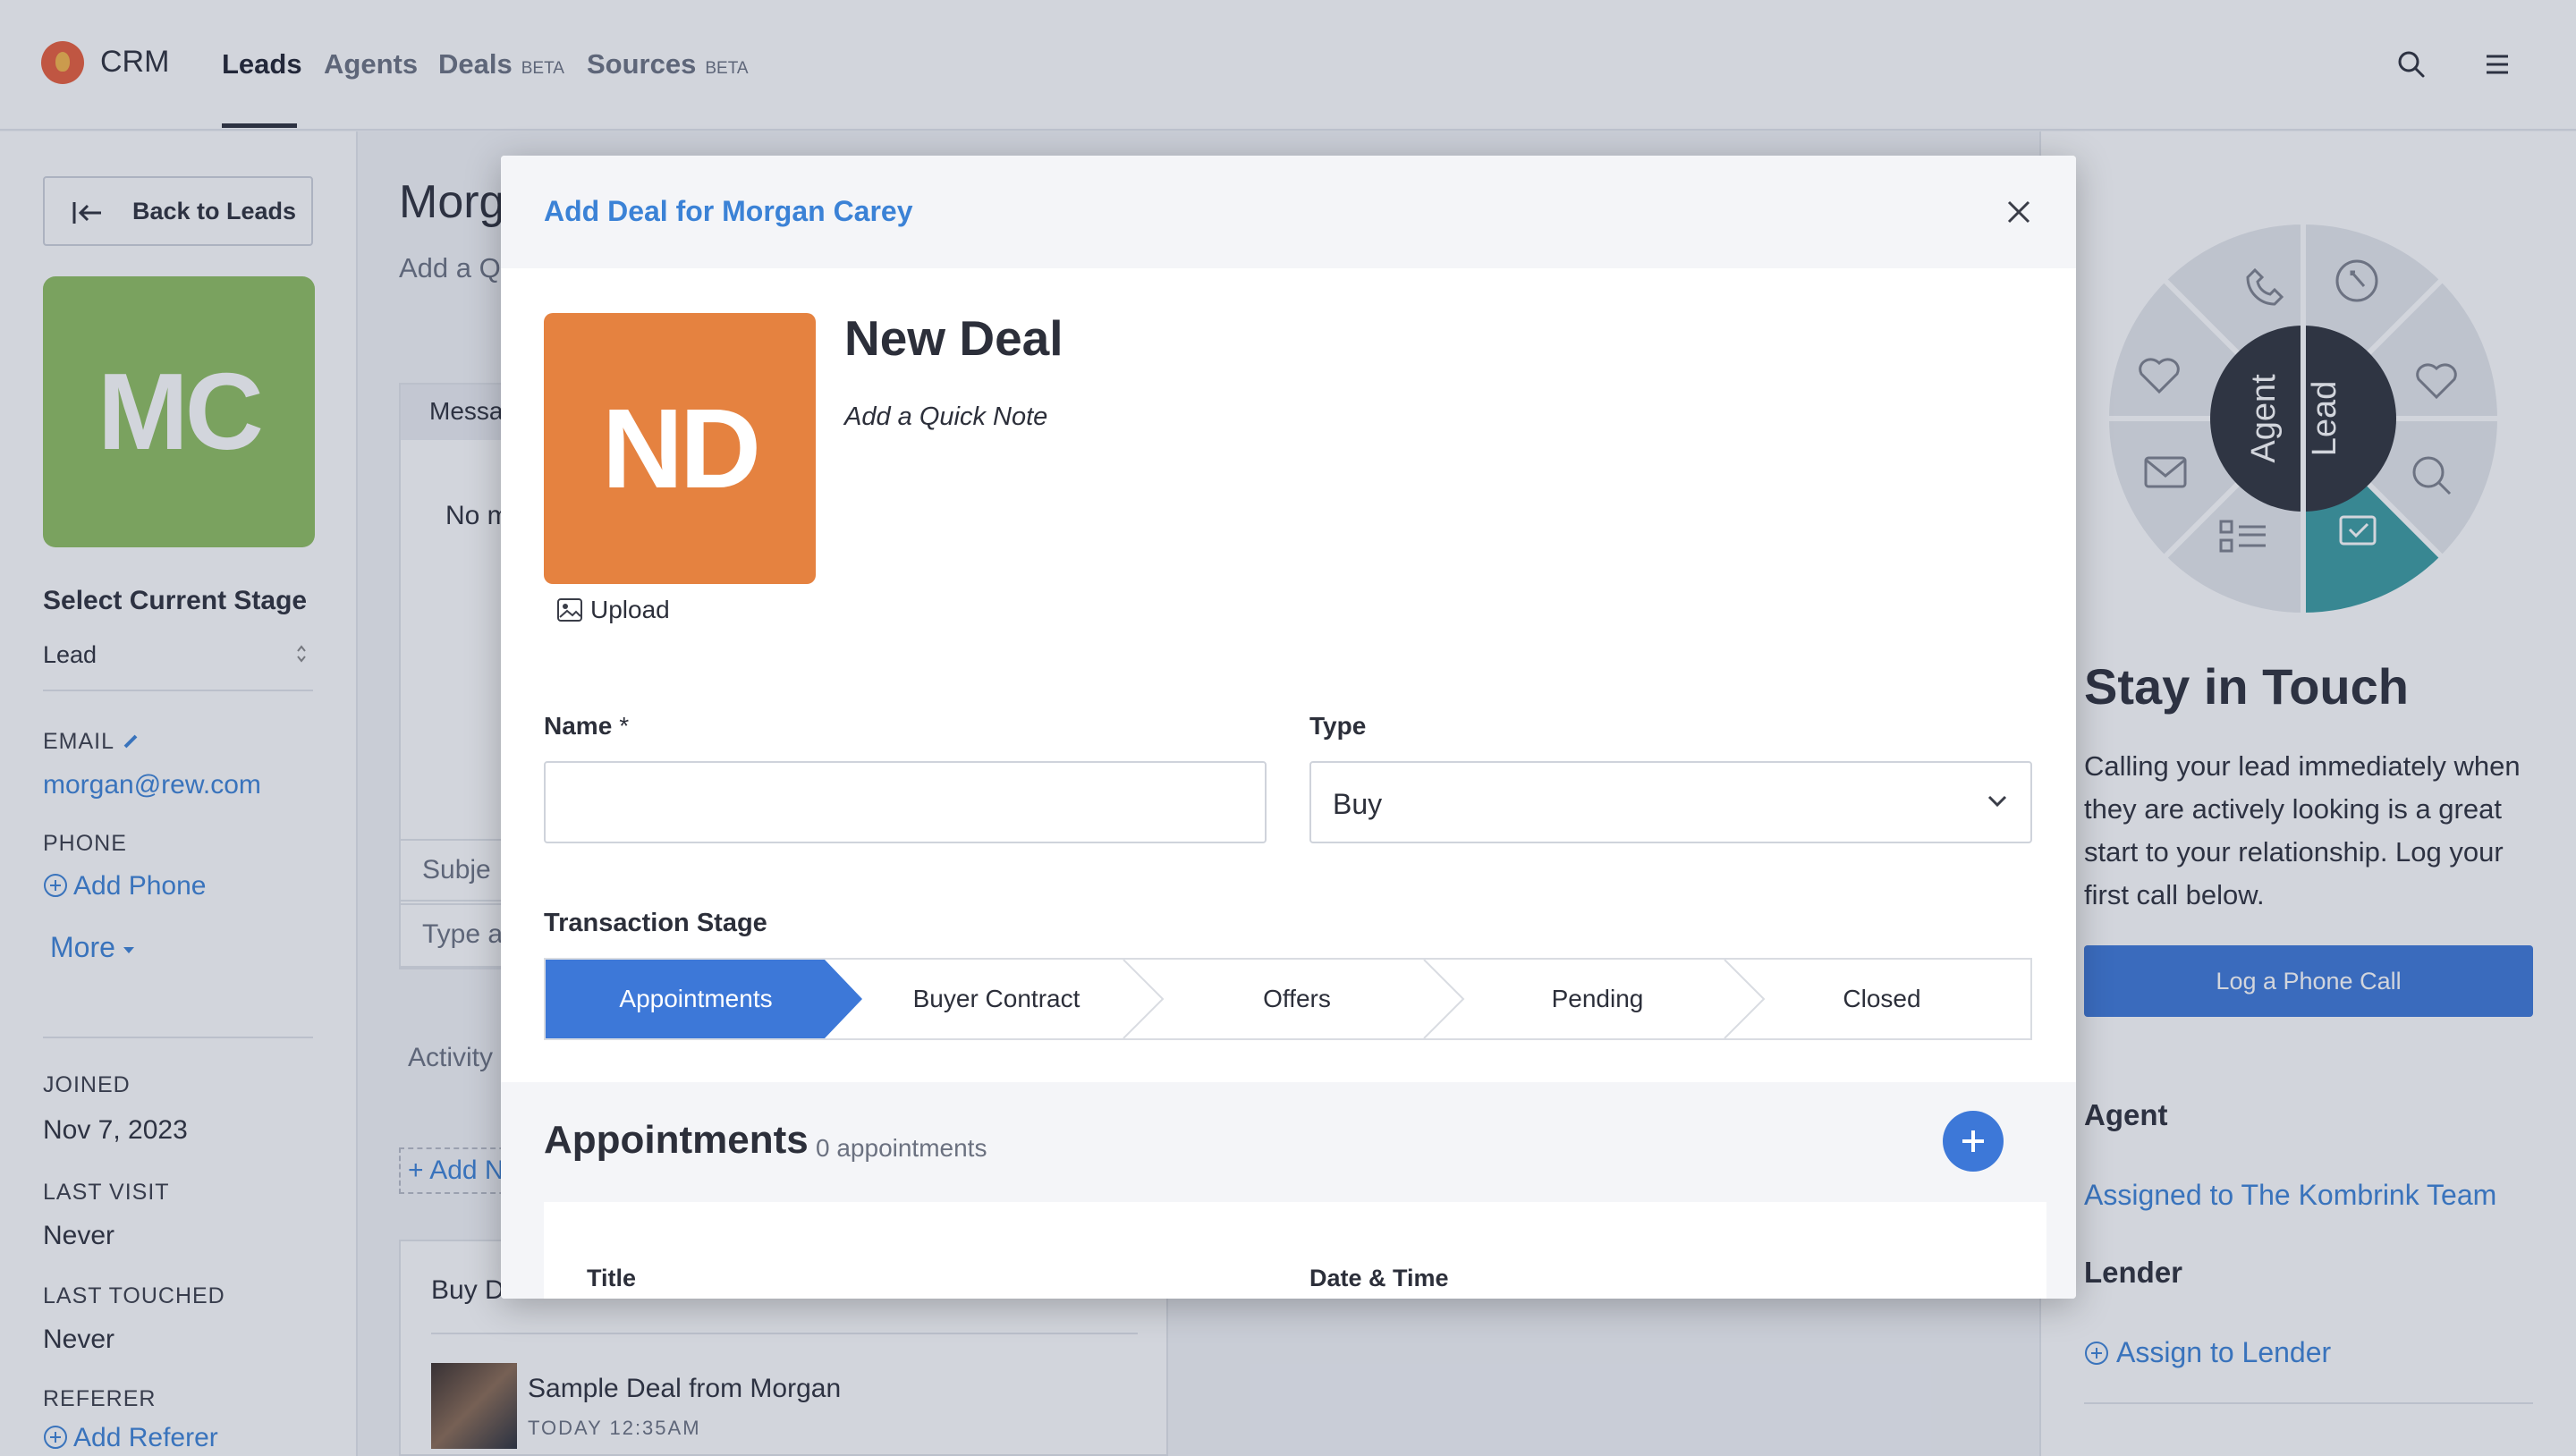  What do you see at coordinates (569, 610) in the screenshot?
I see `image-icon` at bounding box center [569, 610].